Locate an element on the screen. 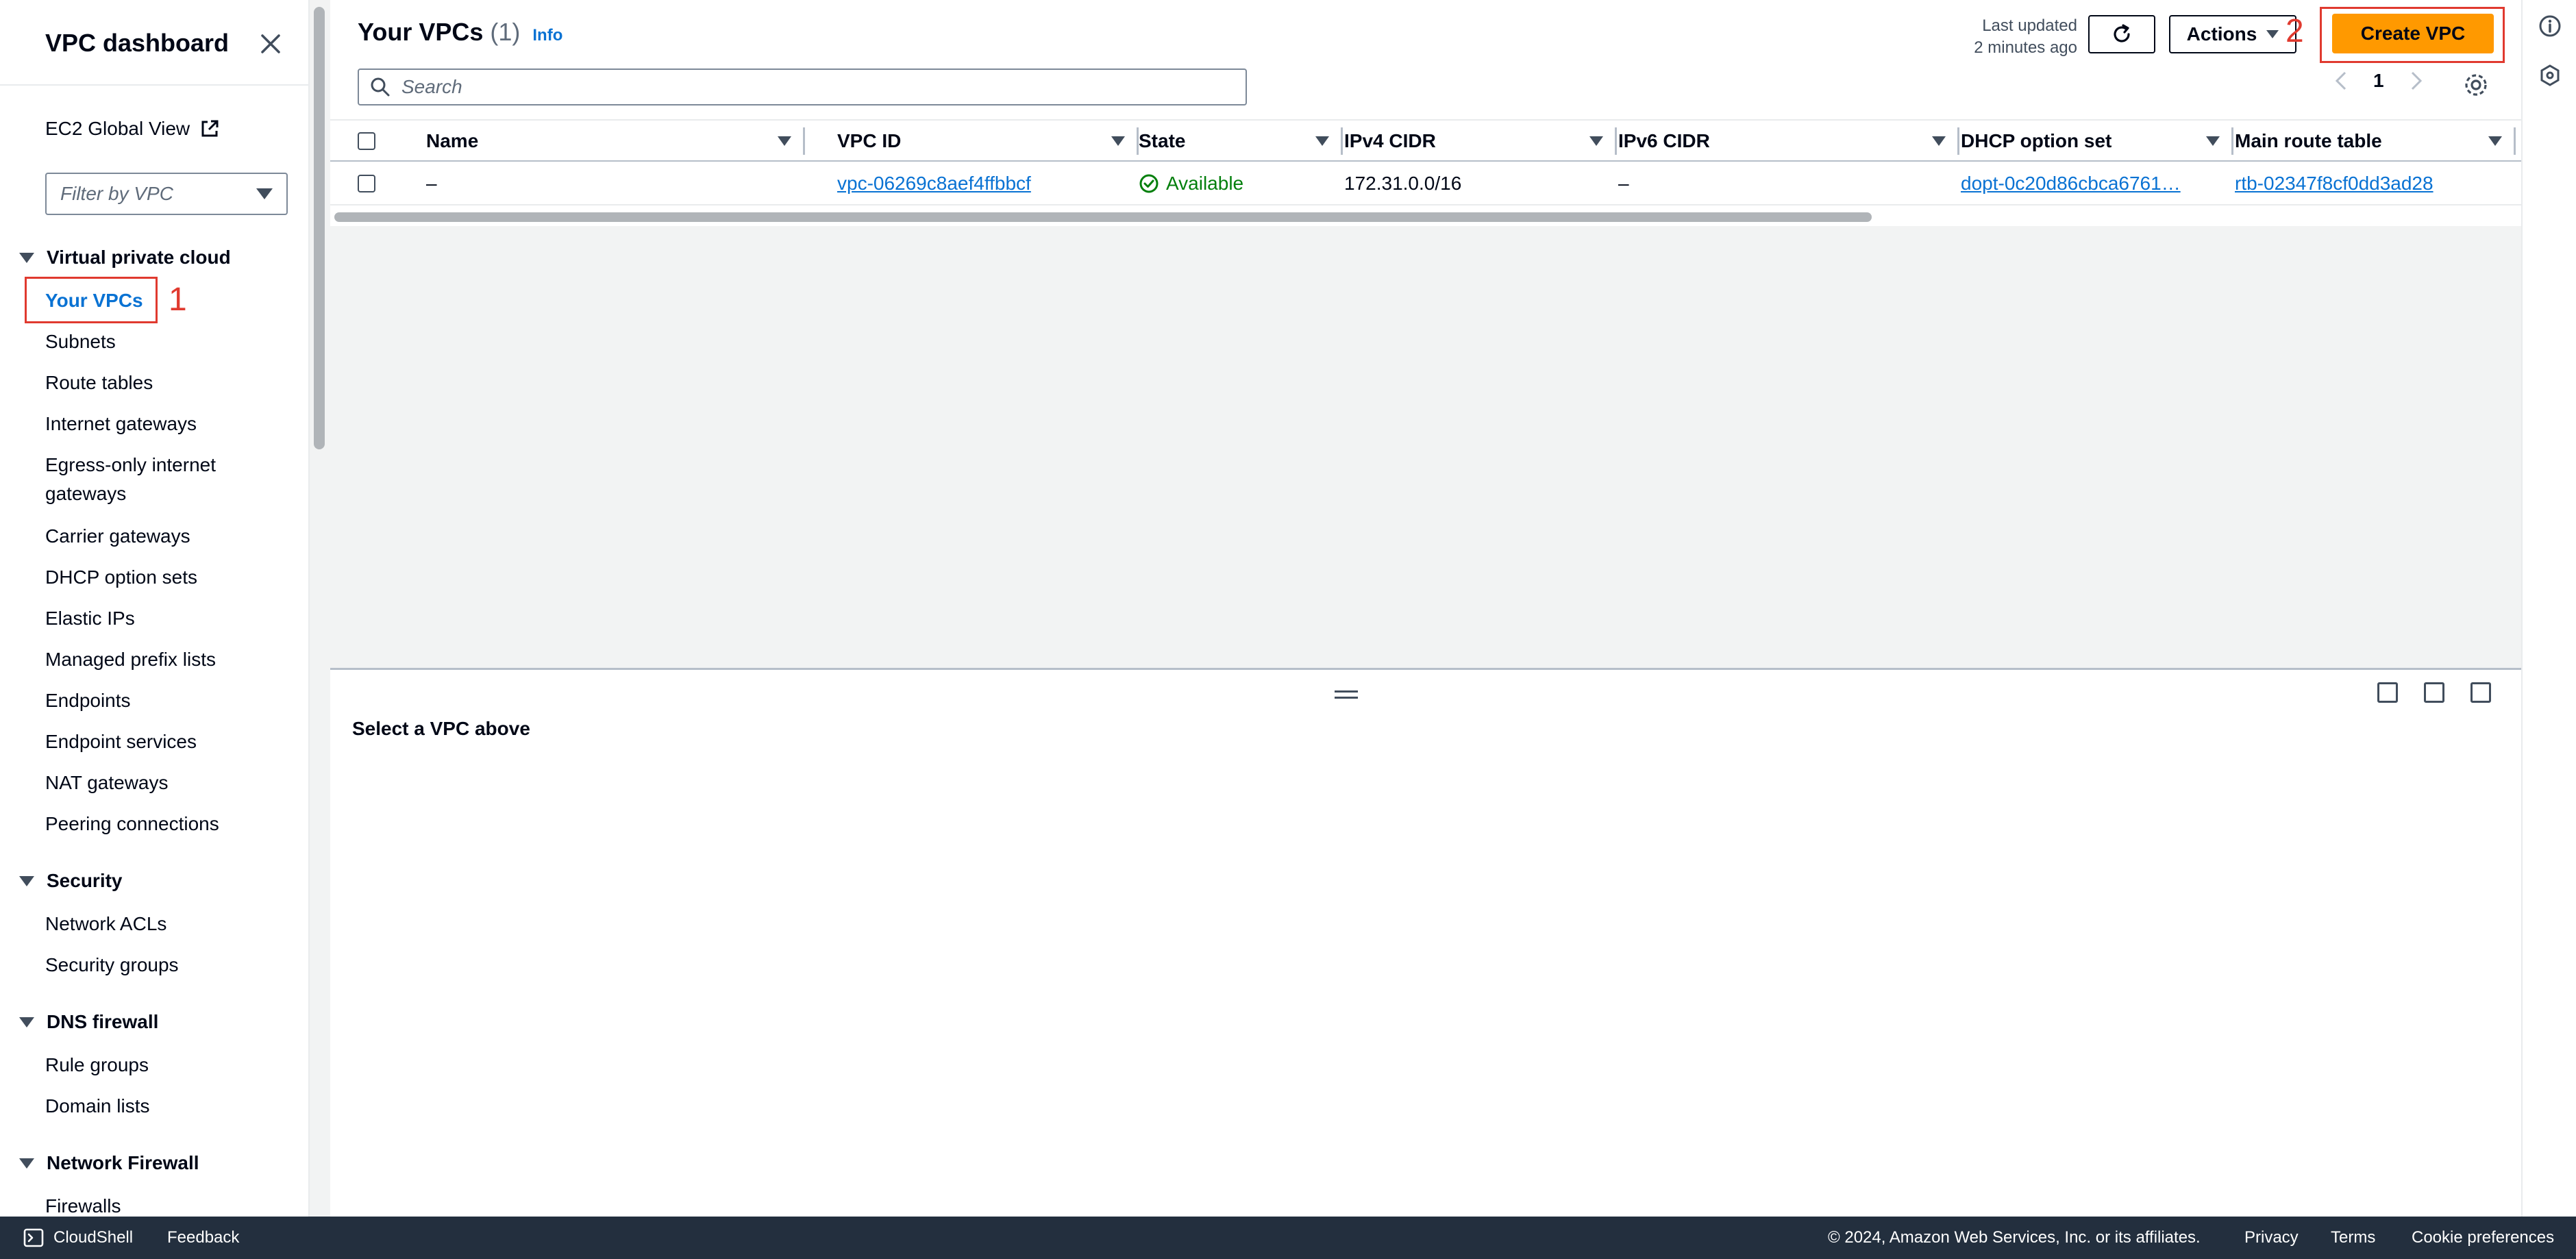  sidebar-scrollbar-thumb is located at coordinates (319, 228).